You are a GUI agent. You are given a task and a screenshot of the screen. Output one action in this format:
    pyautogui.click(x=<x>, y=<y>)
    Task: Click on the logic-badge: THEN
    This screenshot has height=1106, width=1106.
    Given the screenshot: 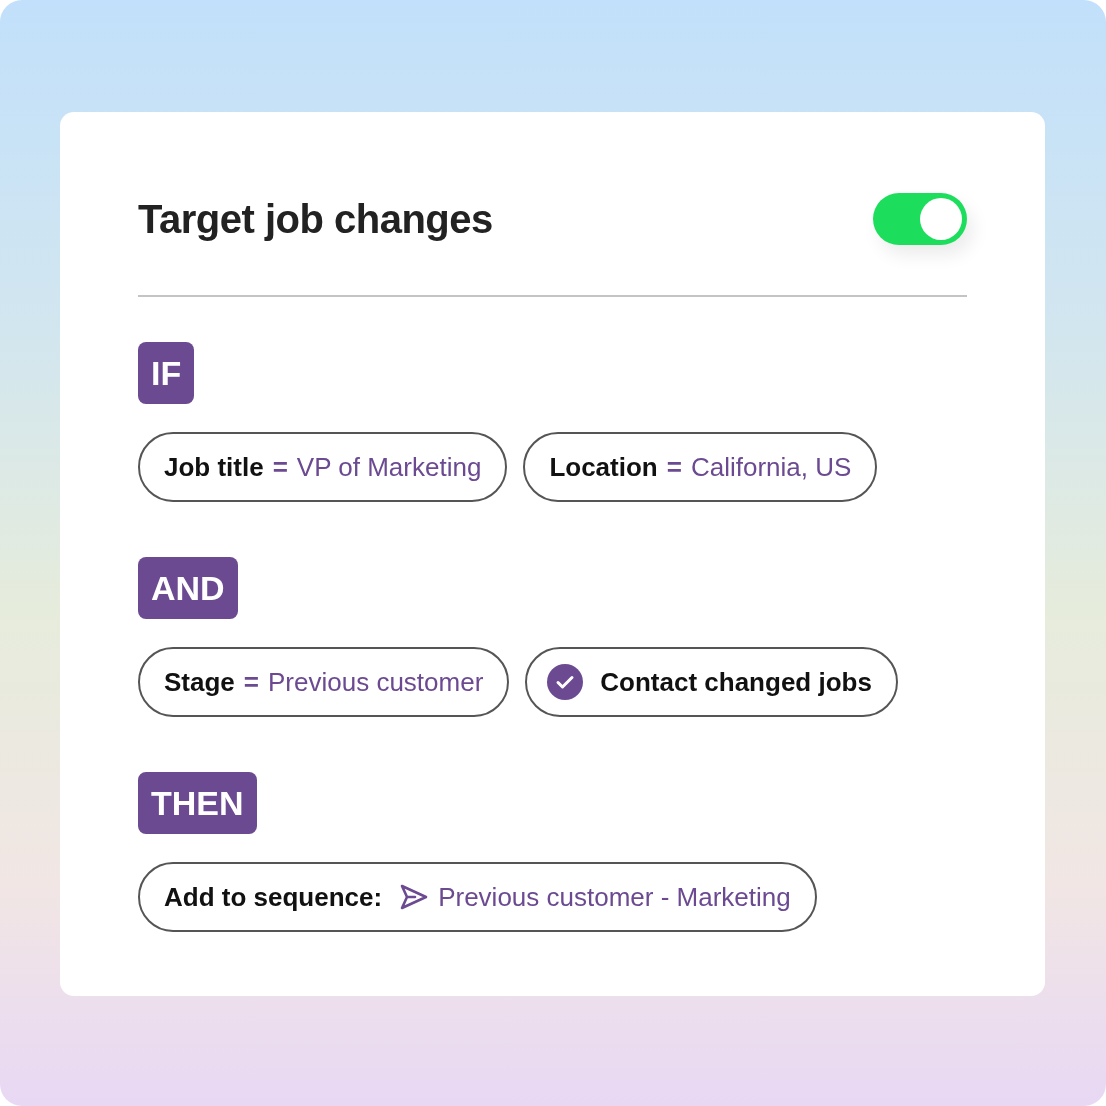 What is the action you would take?
    pyautogui.click(x=197, y=803)
    